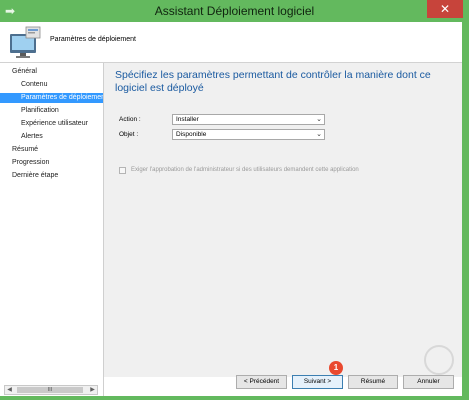 The height and width of the screenshot is (400, 469). Describe the element at coordinates (465, 211) in the screenshot. I see `window-frame-right` at that location.